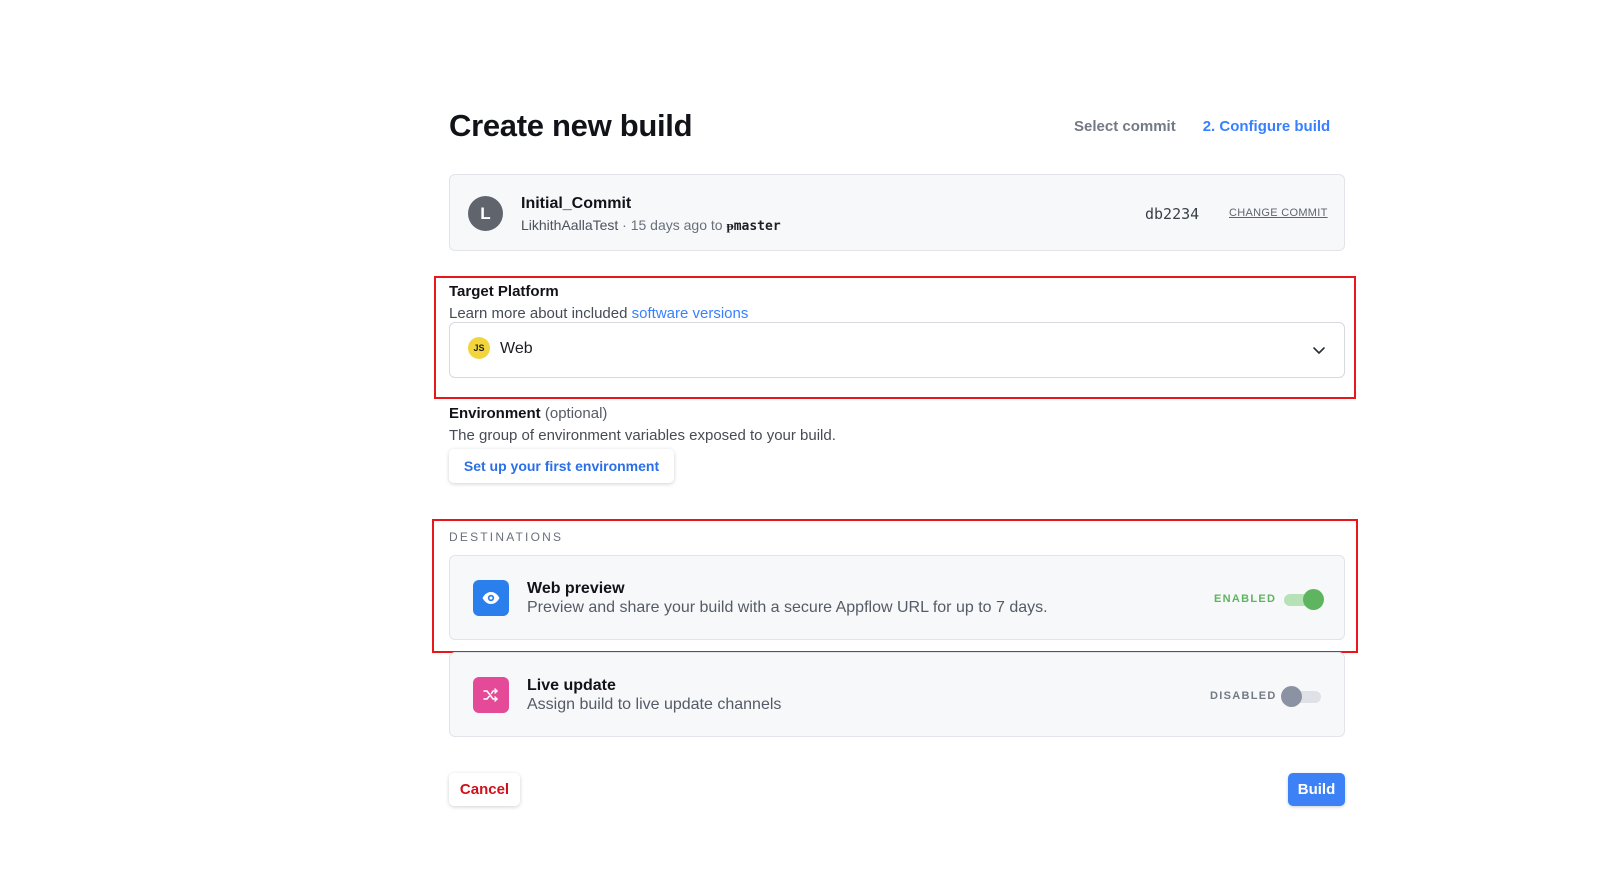 The height and width of the screenshot is (895, 1600). Describe the element at coordinates (571, 685) in the screenshot. I see `live-update-title: Live update` at that location.